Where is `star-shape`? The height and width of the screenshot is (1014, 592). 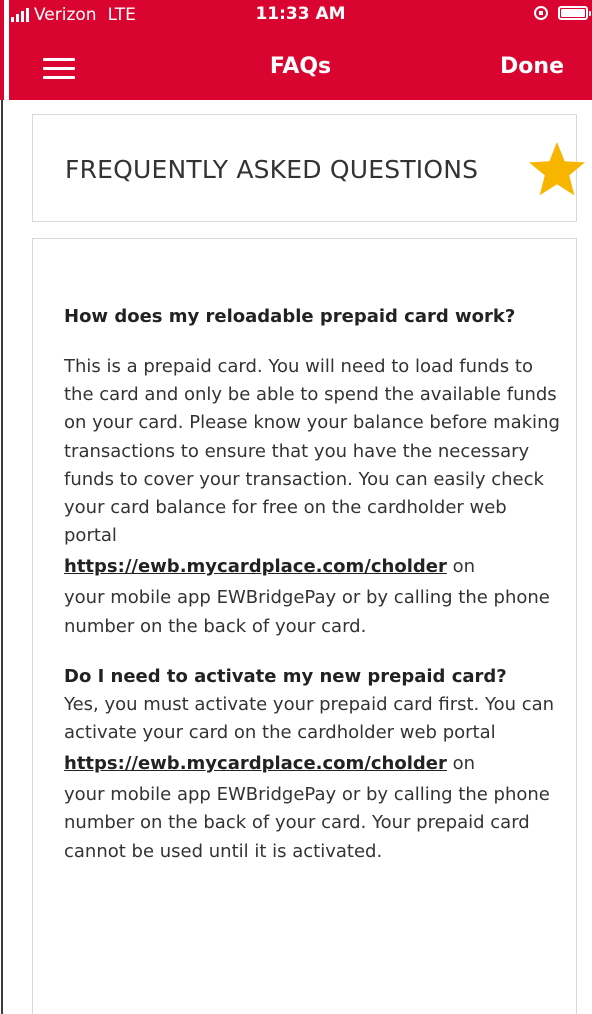
star-shape is located at coordinates (557, 169).